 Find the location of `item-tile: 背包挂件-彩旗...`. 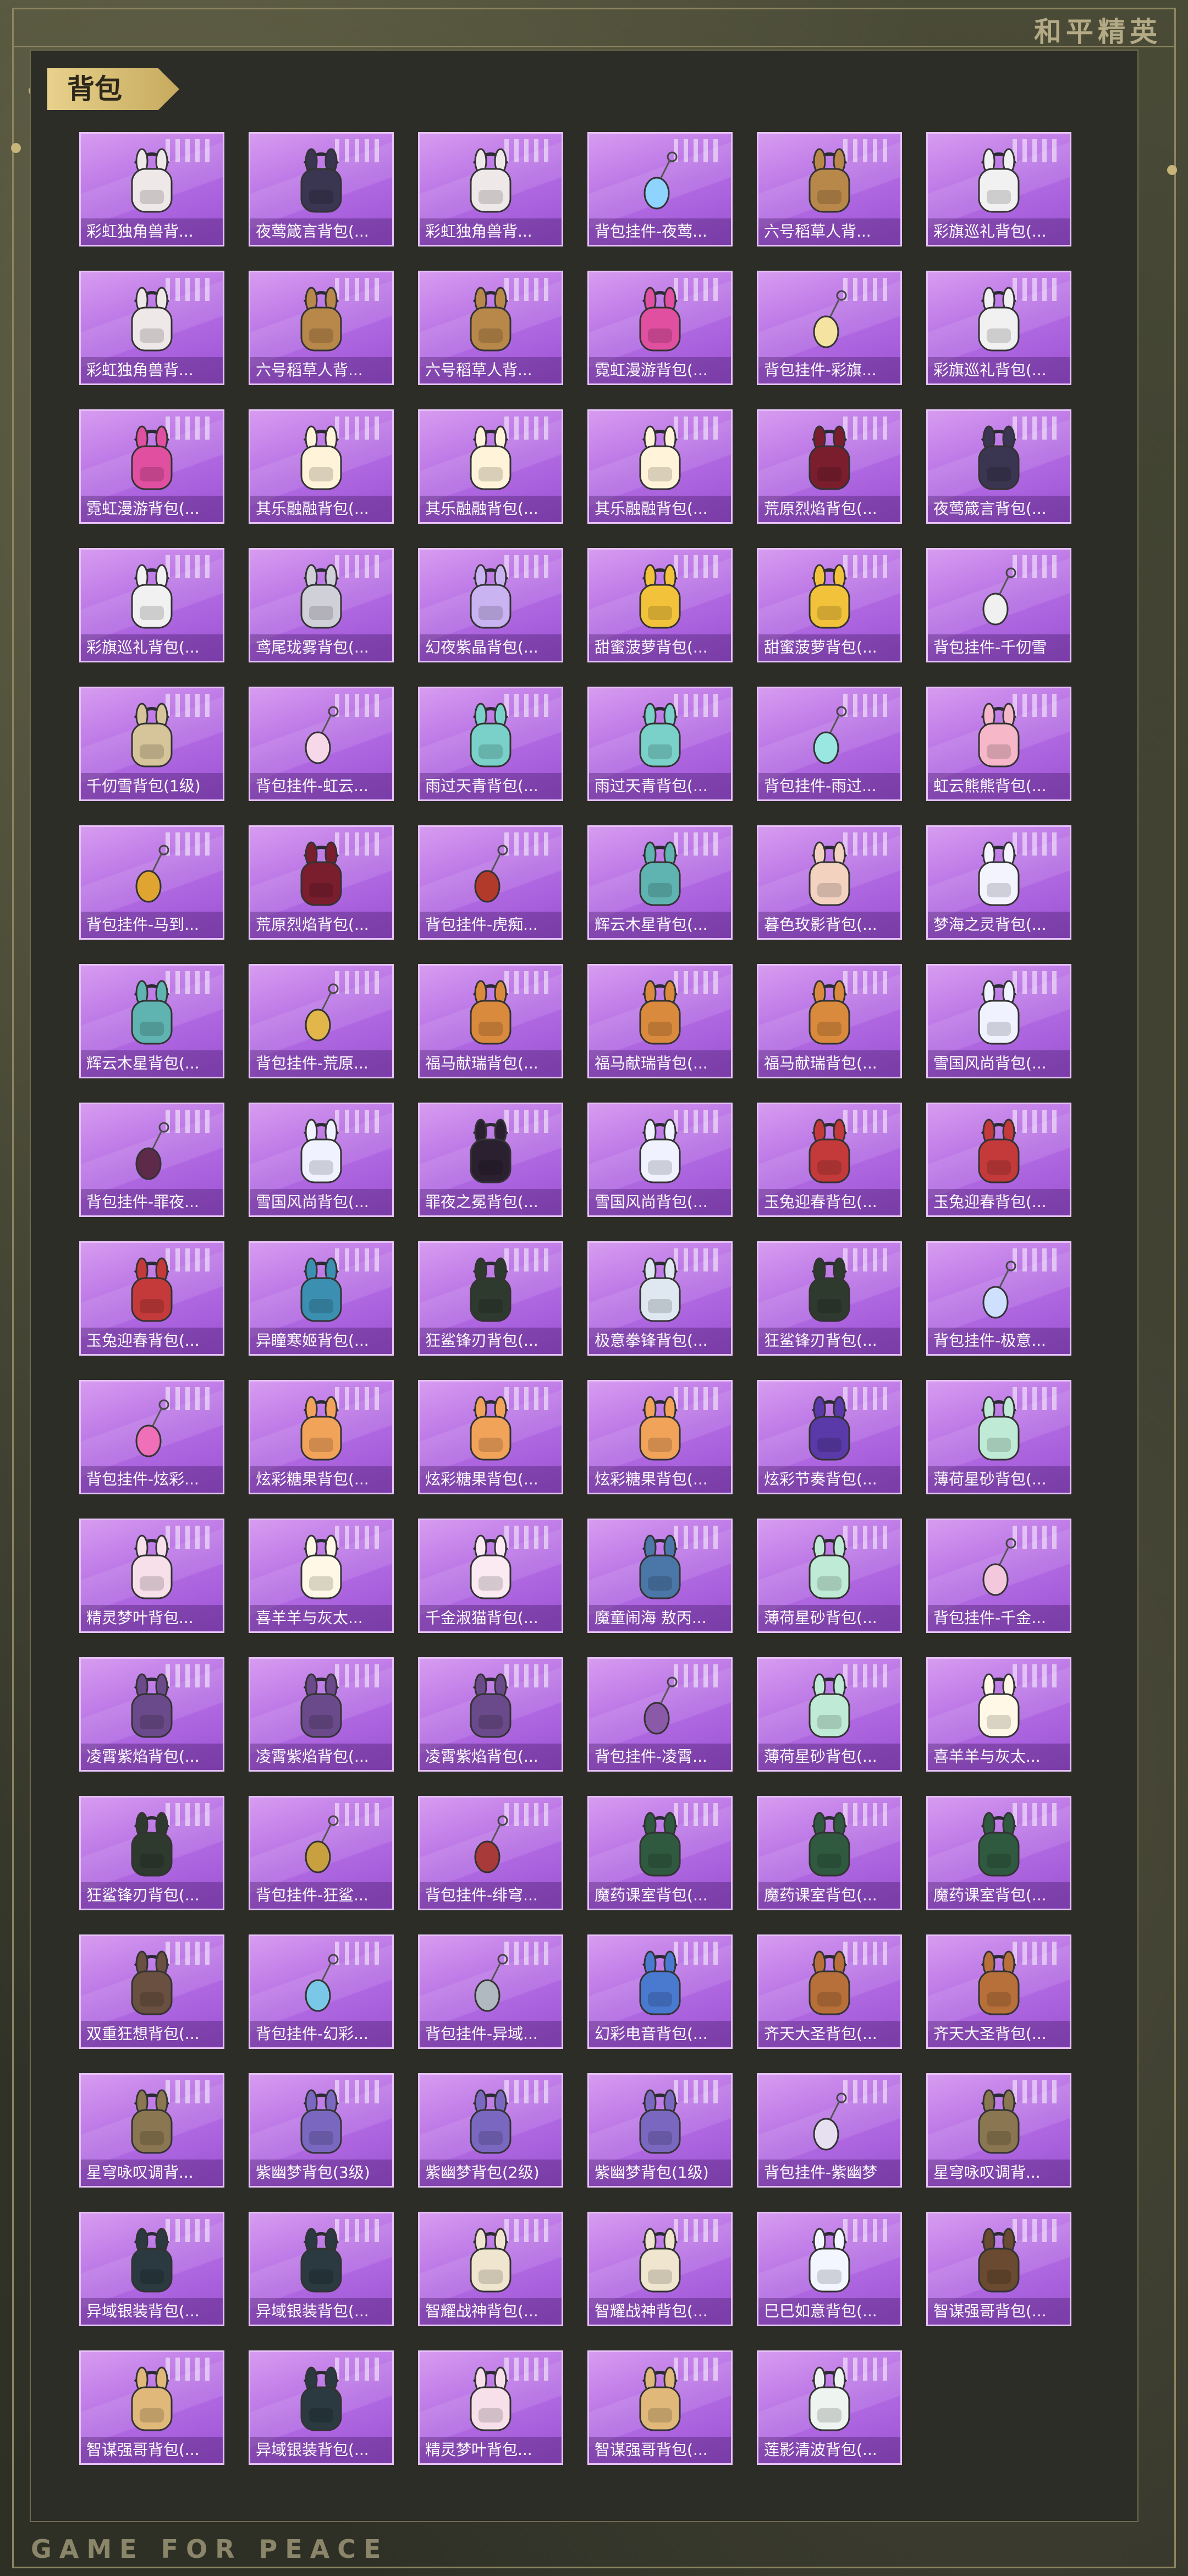

item-tile: 背包挂件-彩旗... is located at coordinates (830, 328).